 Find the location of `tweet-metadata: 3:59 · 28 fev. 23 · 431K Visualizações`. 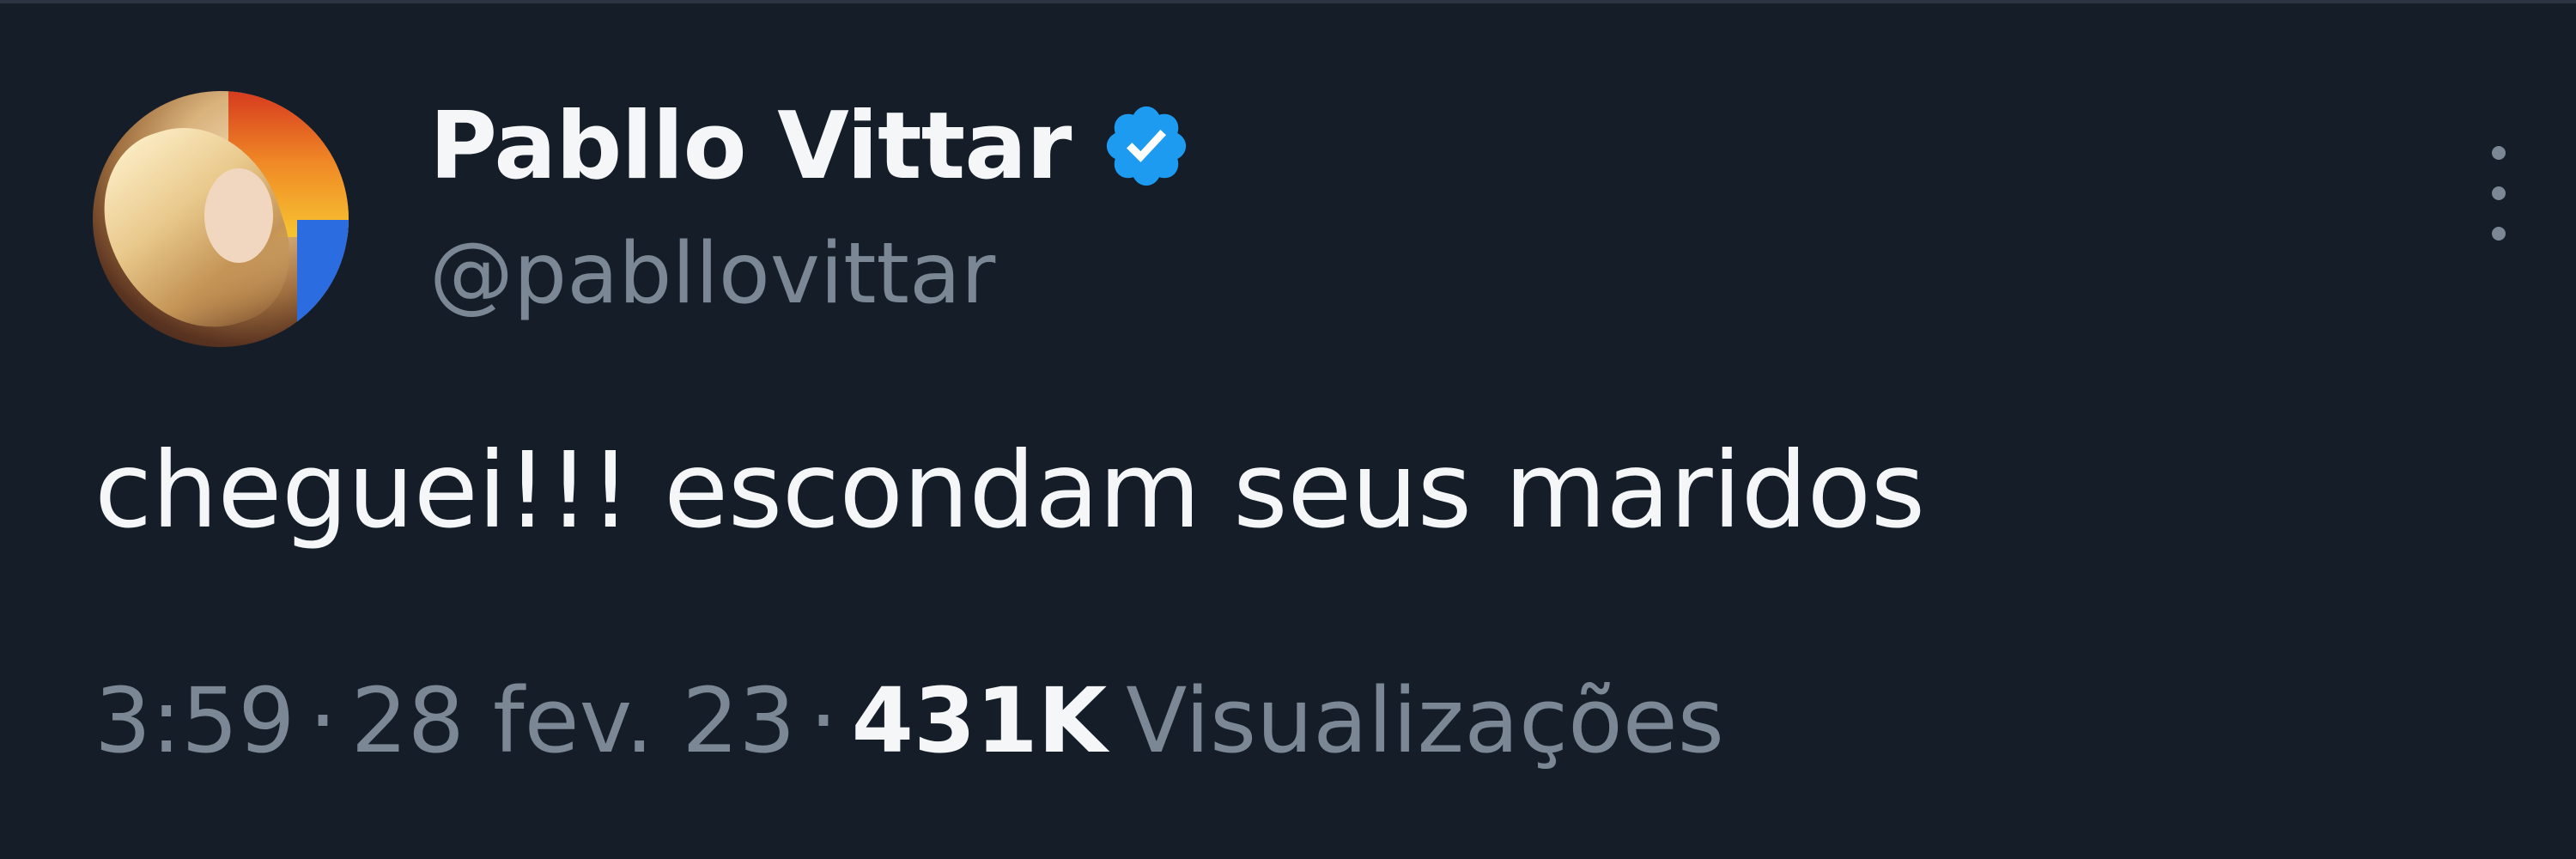

tweet-metadata: 3:59 · 28 fev. 23 · 431K Visualizações is located at coordinates (909, 720).